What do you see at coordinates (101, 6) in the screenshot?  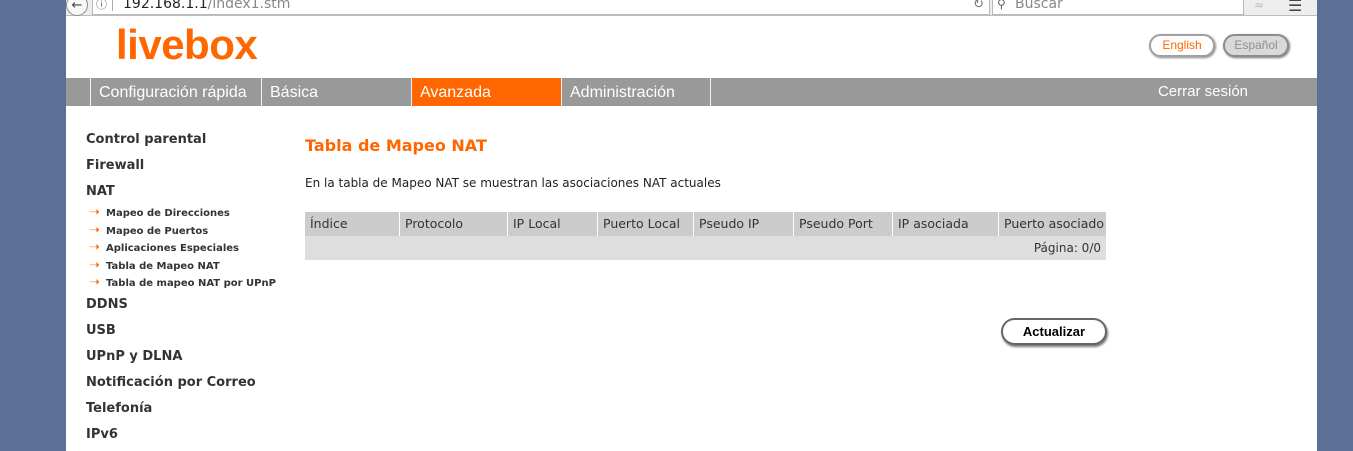 I see `info-icon: ⓘ` at bounding box center [101, 6].